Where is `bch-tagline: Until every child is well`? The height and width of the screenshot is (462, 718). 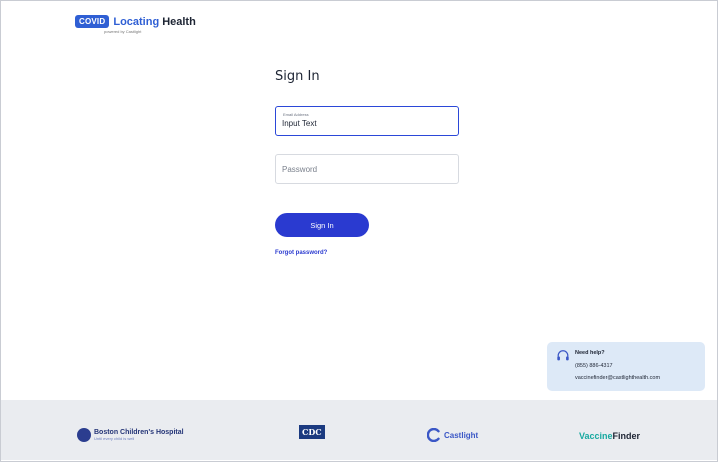
bch-tagline: Until every child is well is located at coordinates (114, 438).